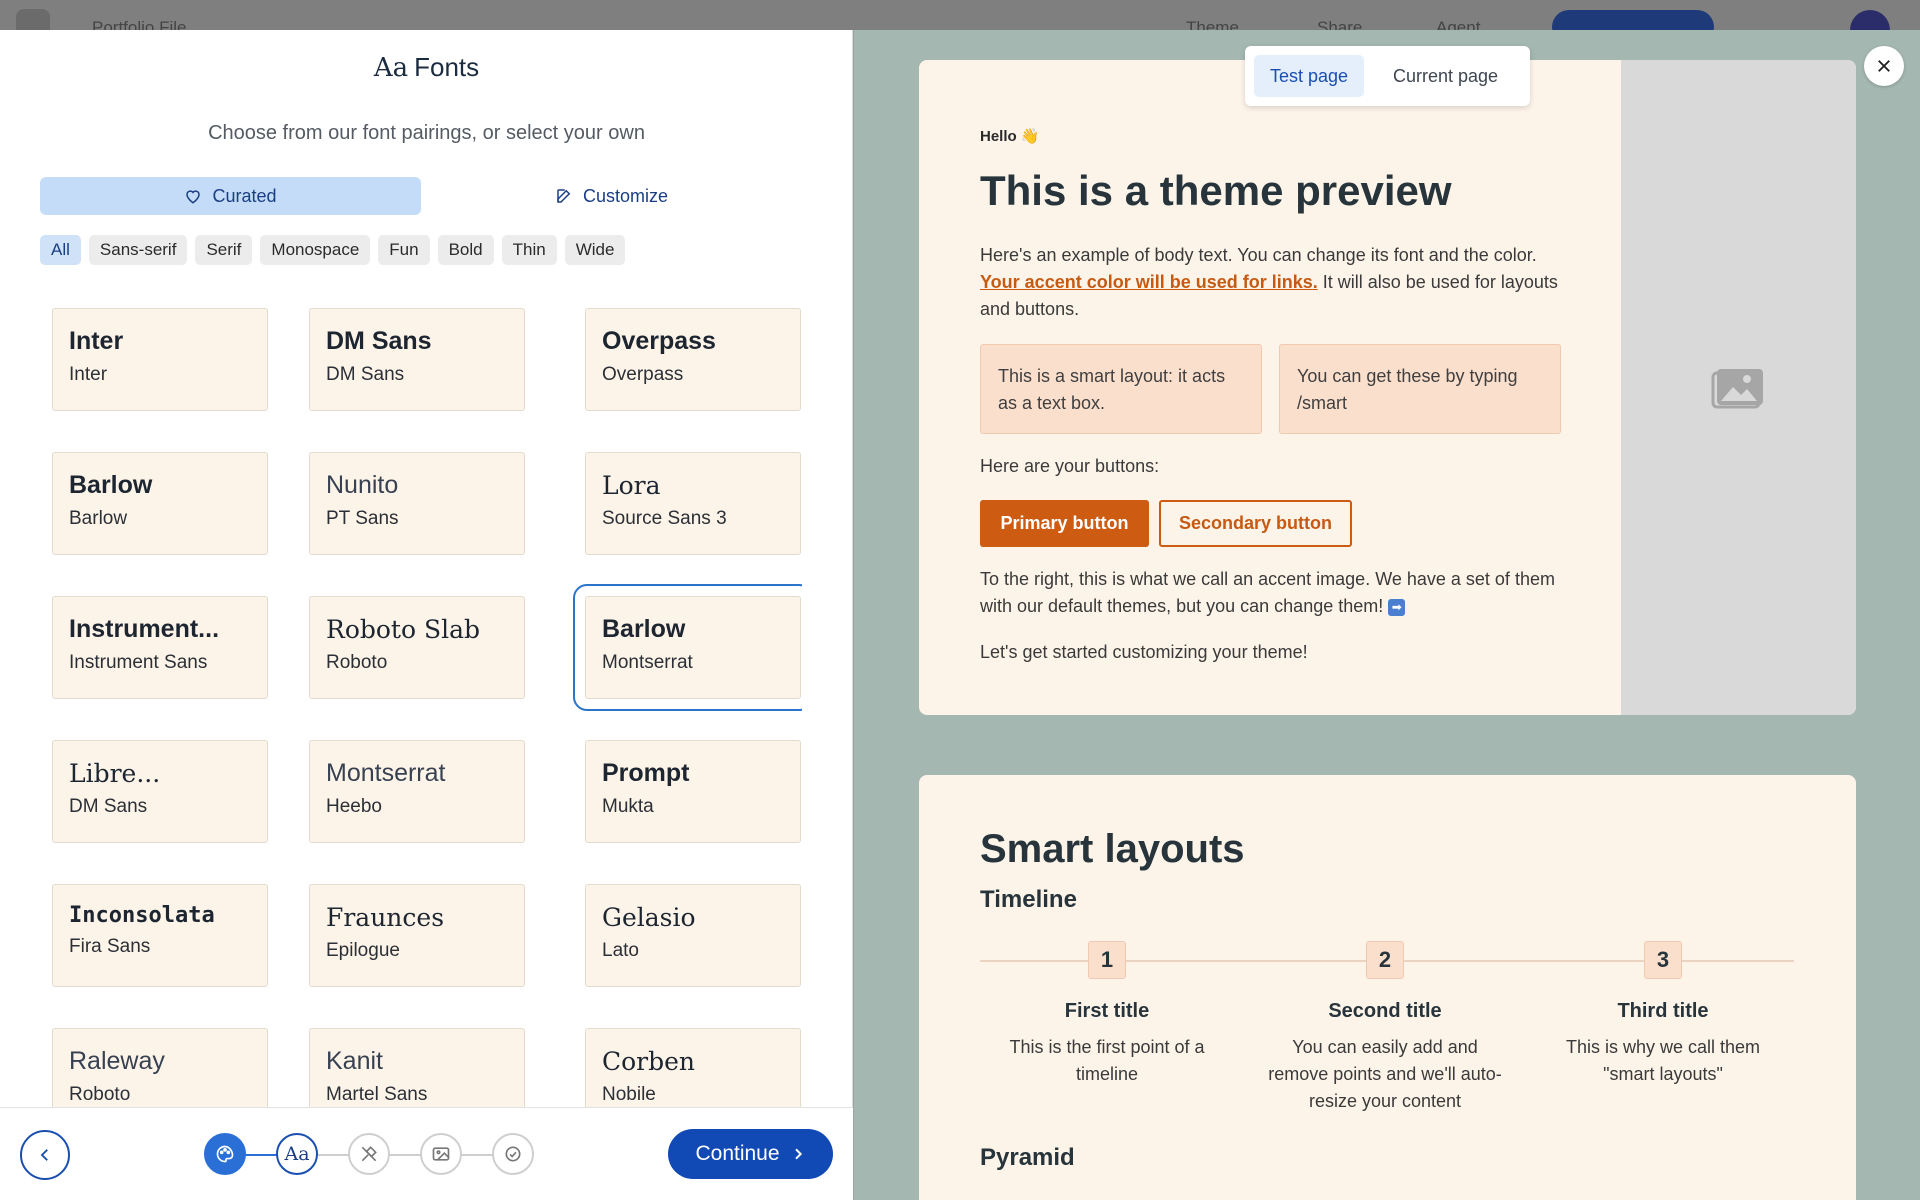 Image resolution: width=1920 pixels, height=1200 pixels. What do you see at coordinates (737, 1153) in the screenshot?
I see `continue-label: Continue` at bounding box center [737, 1153].